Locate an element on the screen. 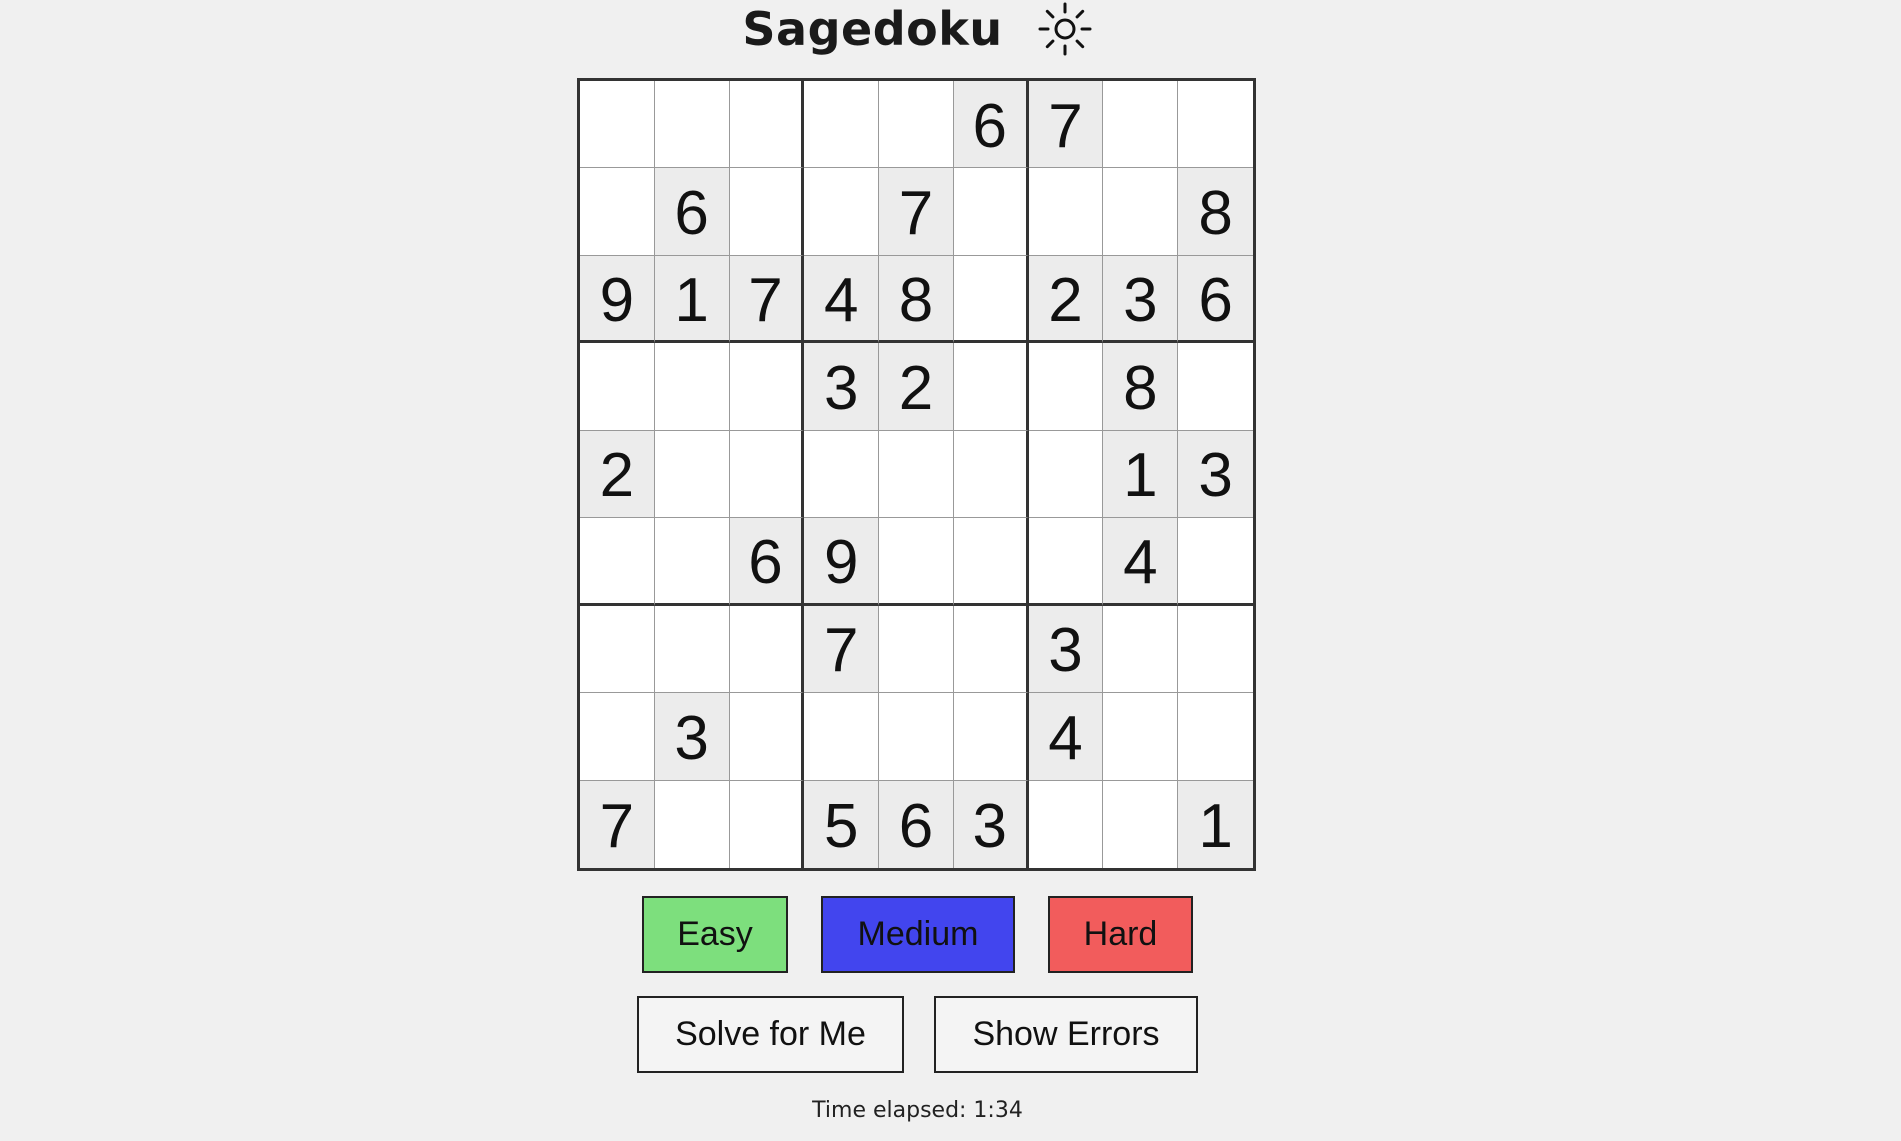 The image size is (1901, 1141). medium-button: Medium is located at coordinates (918, 934).